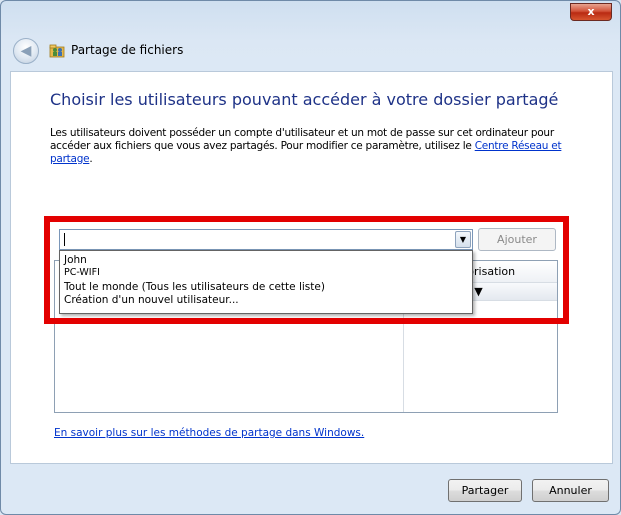 The width and height of the screenshot is (621, 515). I want to click on users-share-icon, so click(57, 51).